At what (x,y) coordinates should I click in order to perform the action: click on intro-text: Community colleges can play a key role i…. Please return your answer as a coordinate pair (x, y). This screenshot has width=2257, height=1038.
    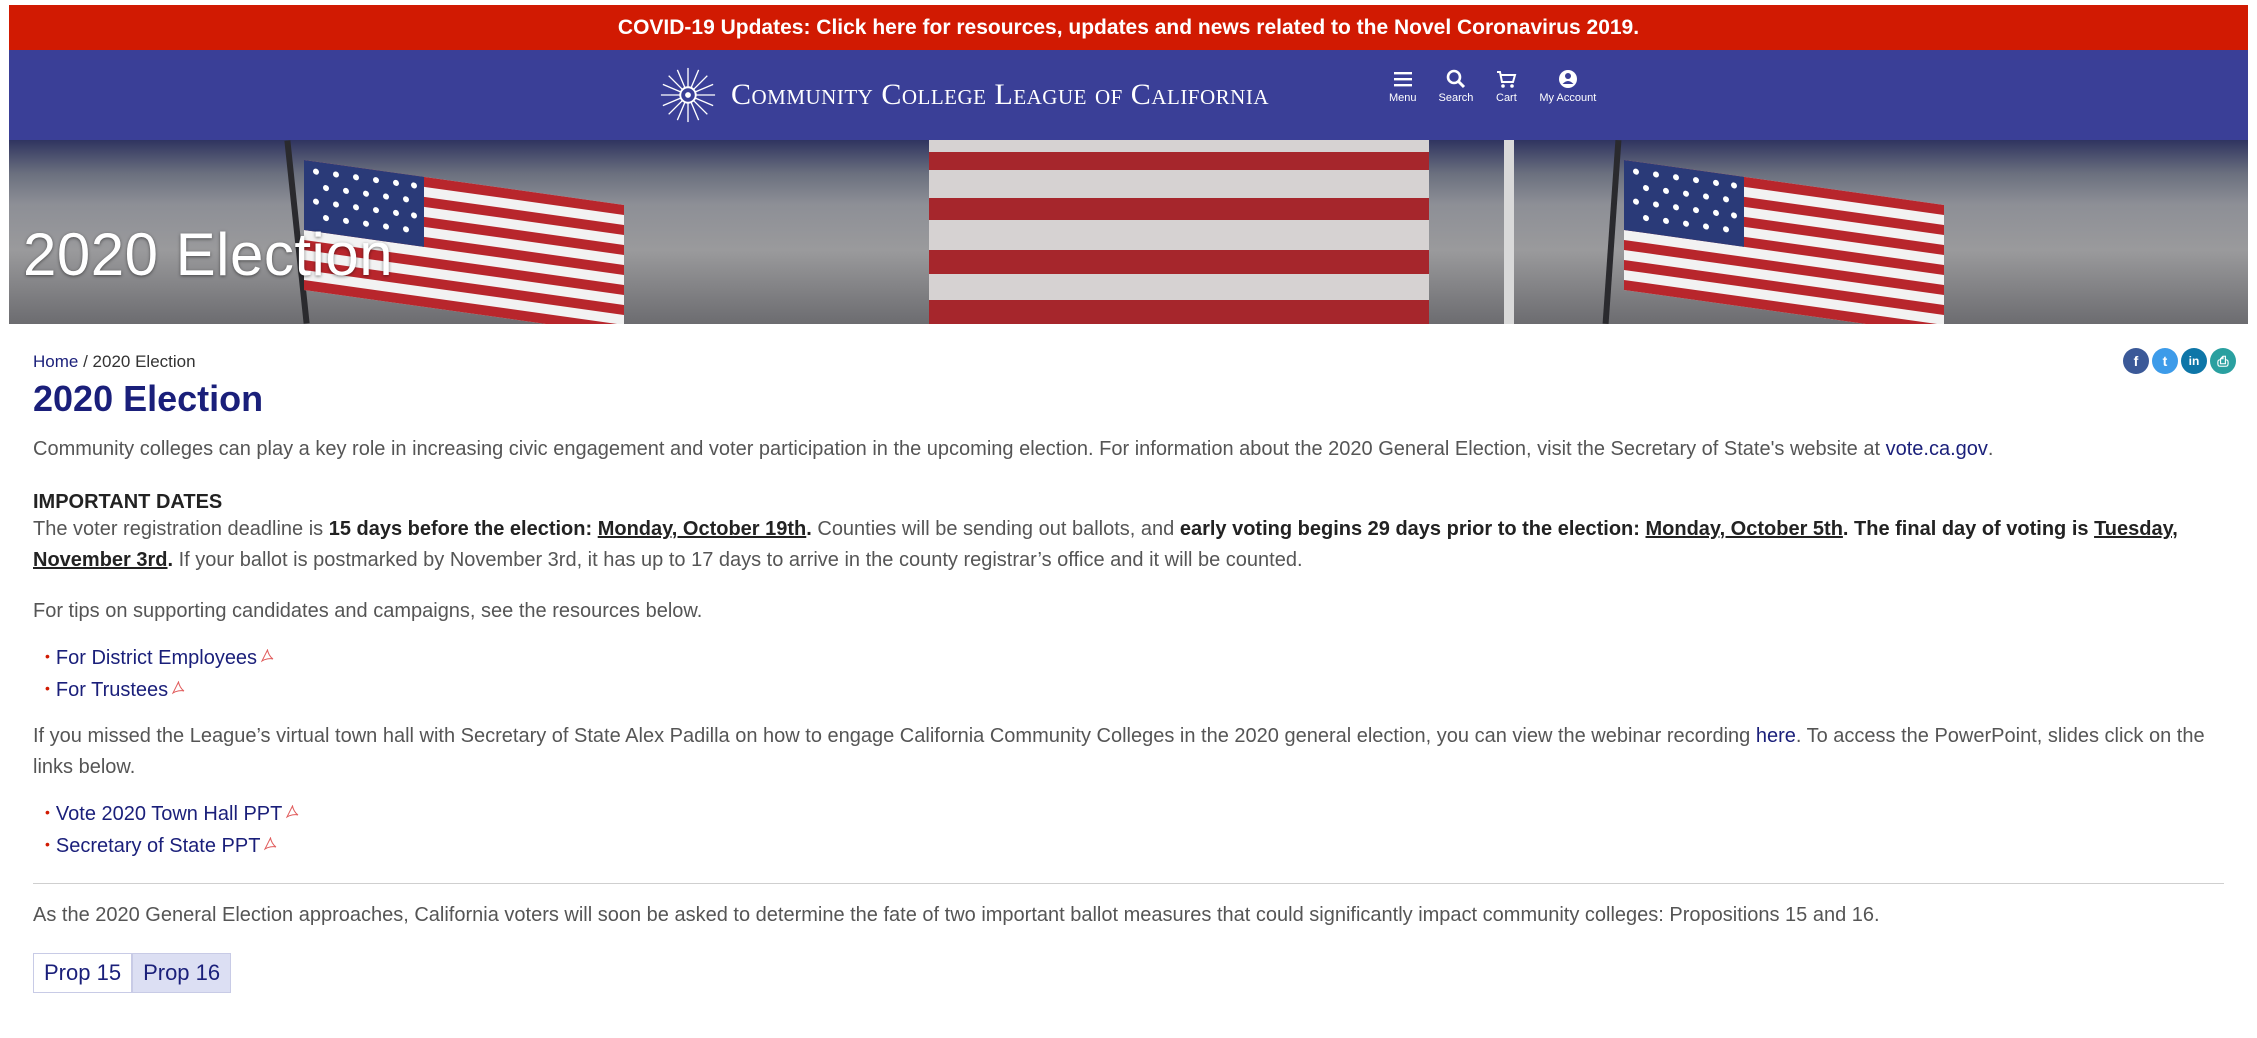
    Looking at the image, I should click on (959, 449).